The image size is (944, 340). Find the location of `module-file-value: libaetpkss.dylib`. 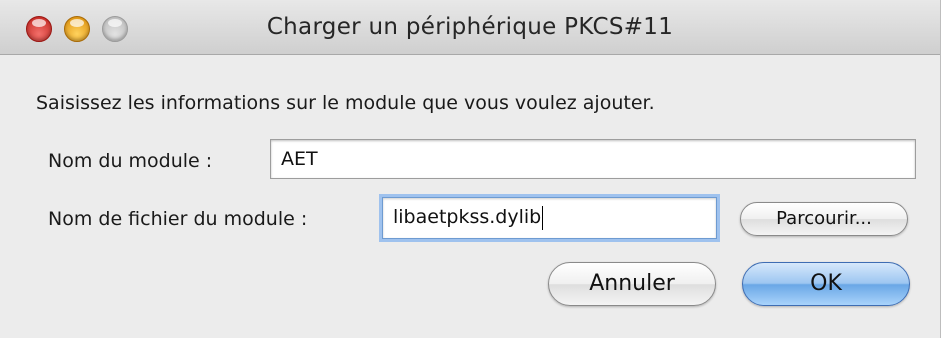

module-file-value: libaetpkss.dylib is located at coordinates (467, 217).